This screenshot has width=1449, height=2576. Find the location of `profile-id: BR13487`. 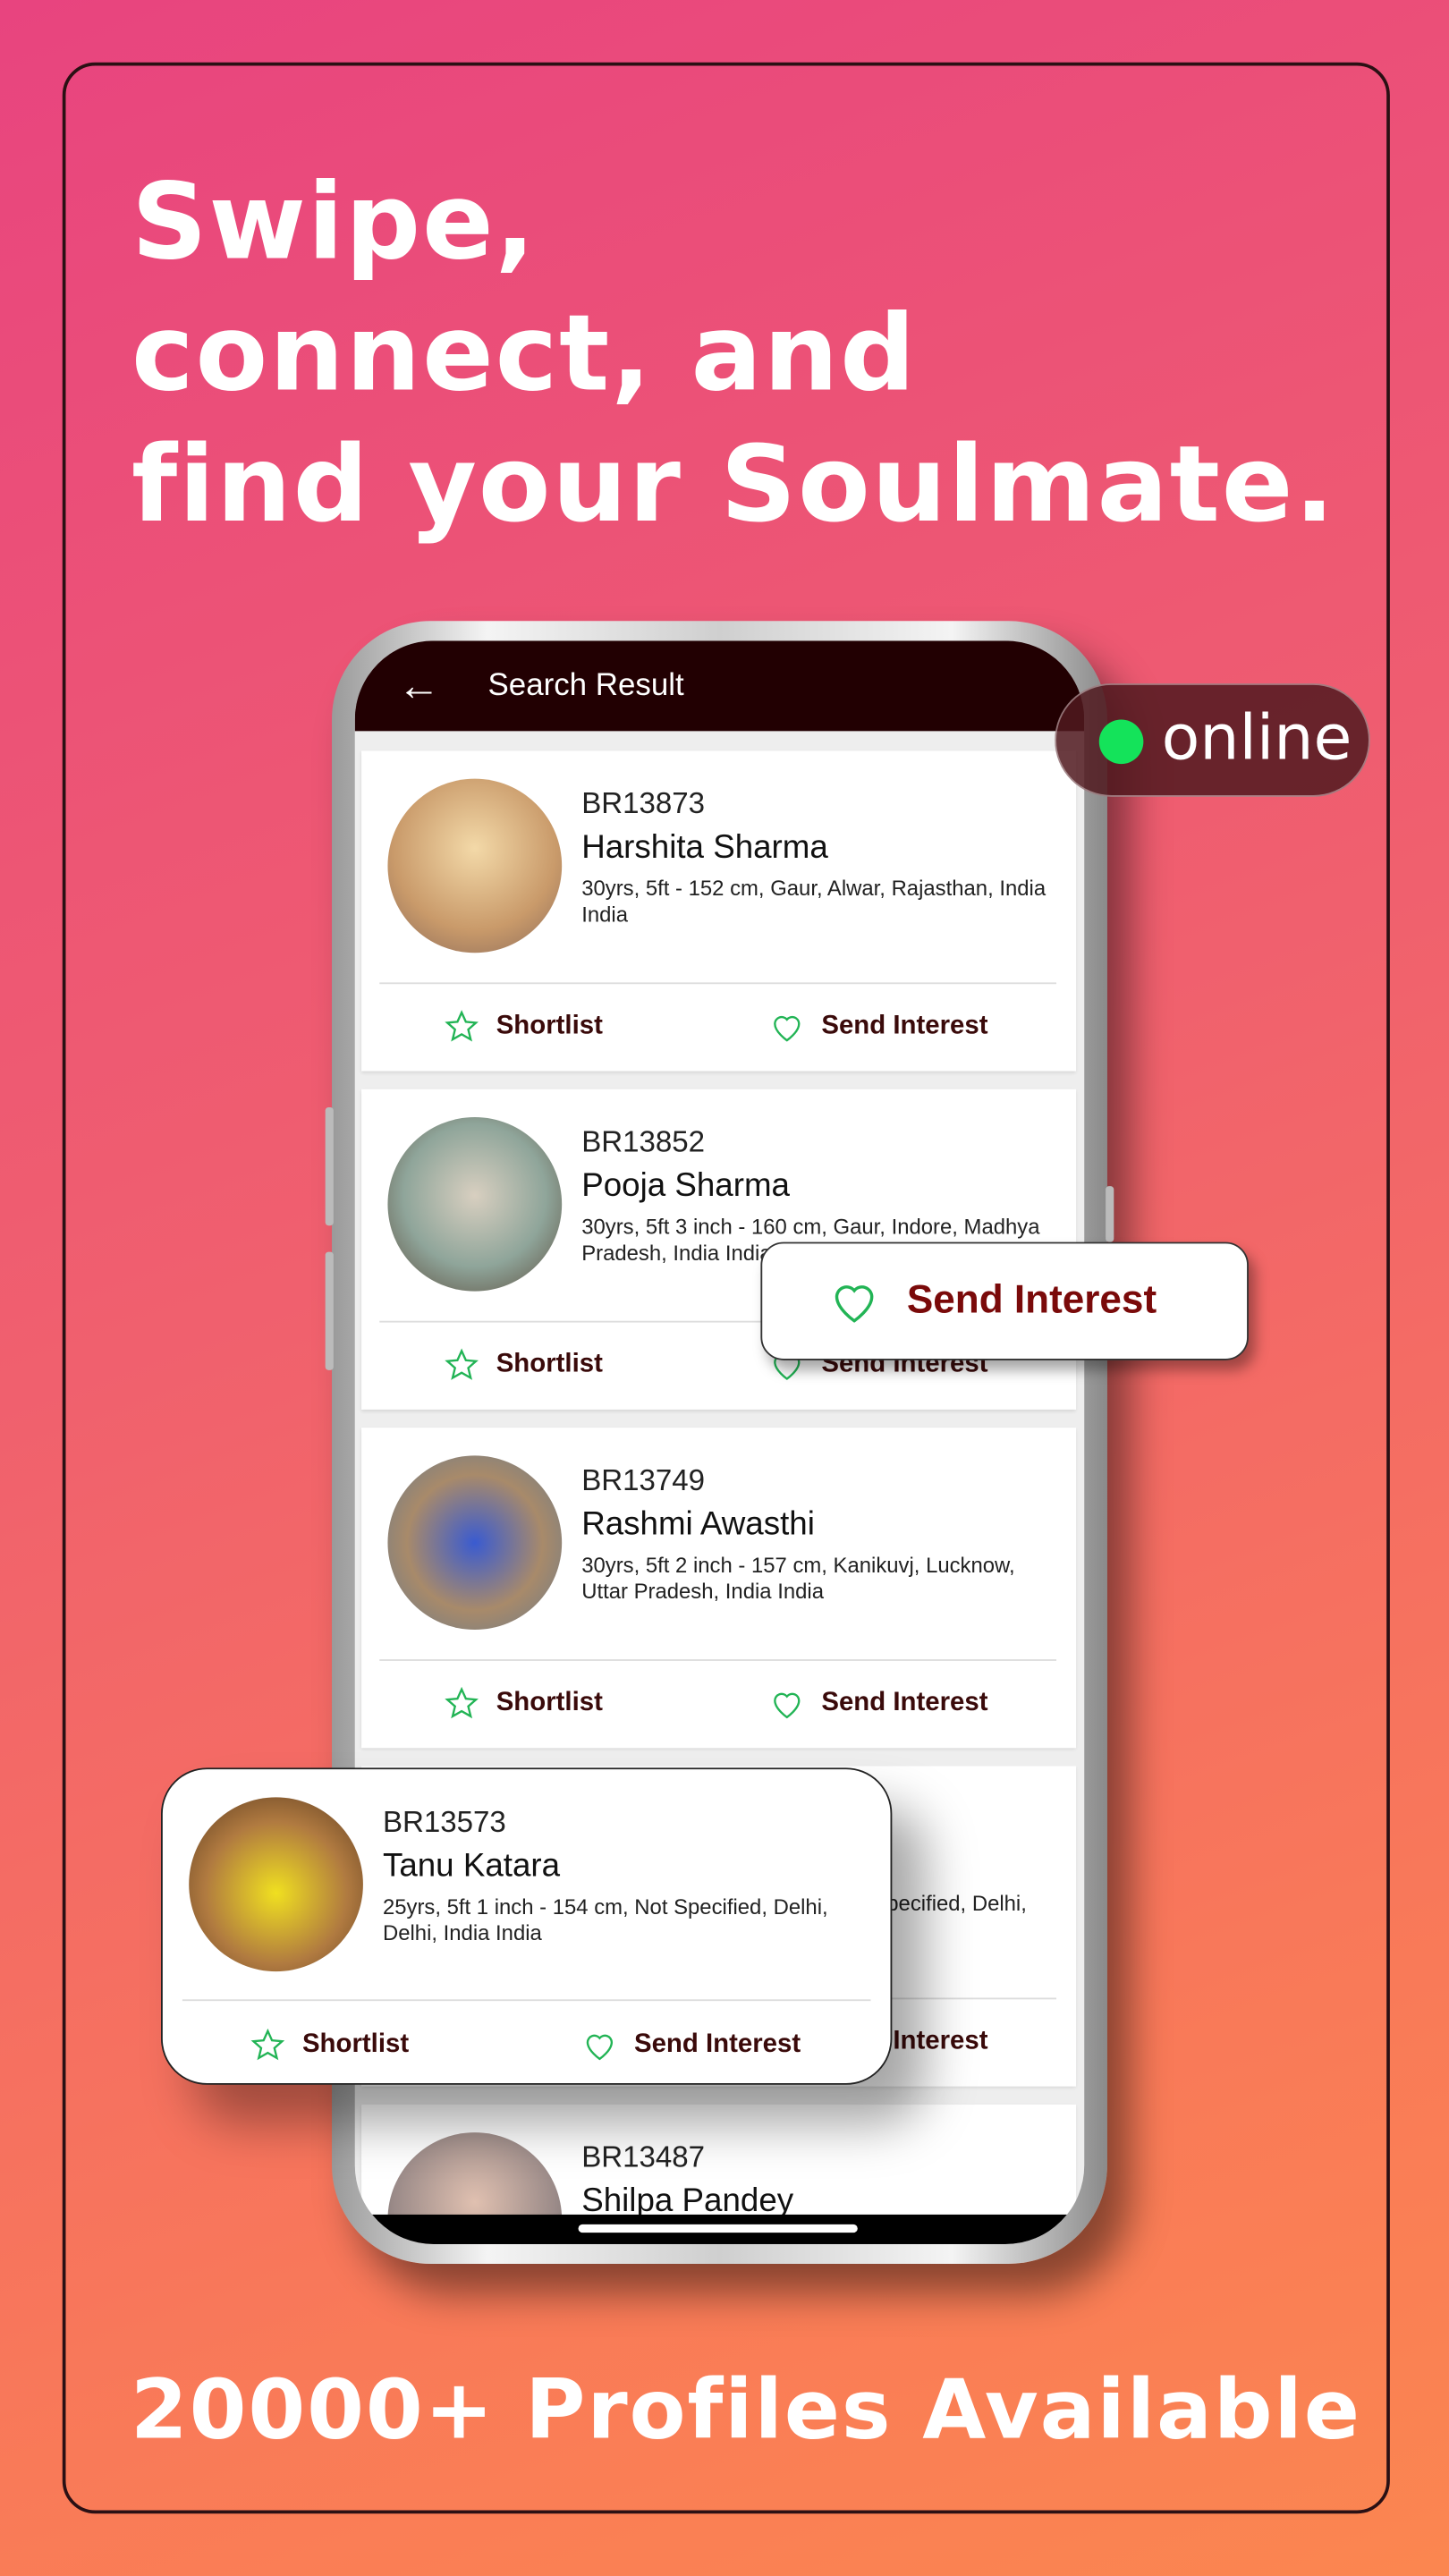

profile-id: BR13487 is located at coordinates (643, 2157).